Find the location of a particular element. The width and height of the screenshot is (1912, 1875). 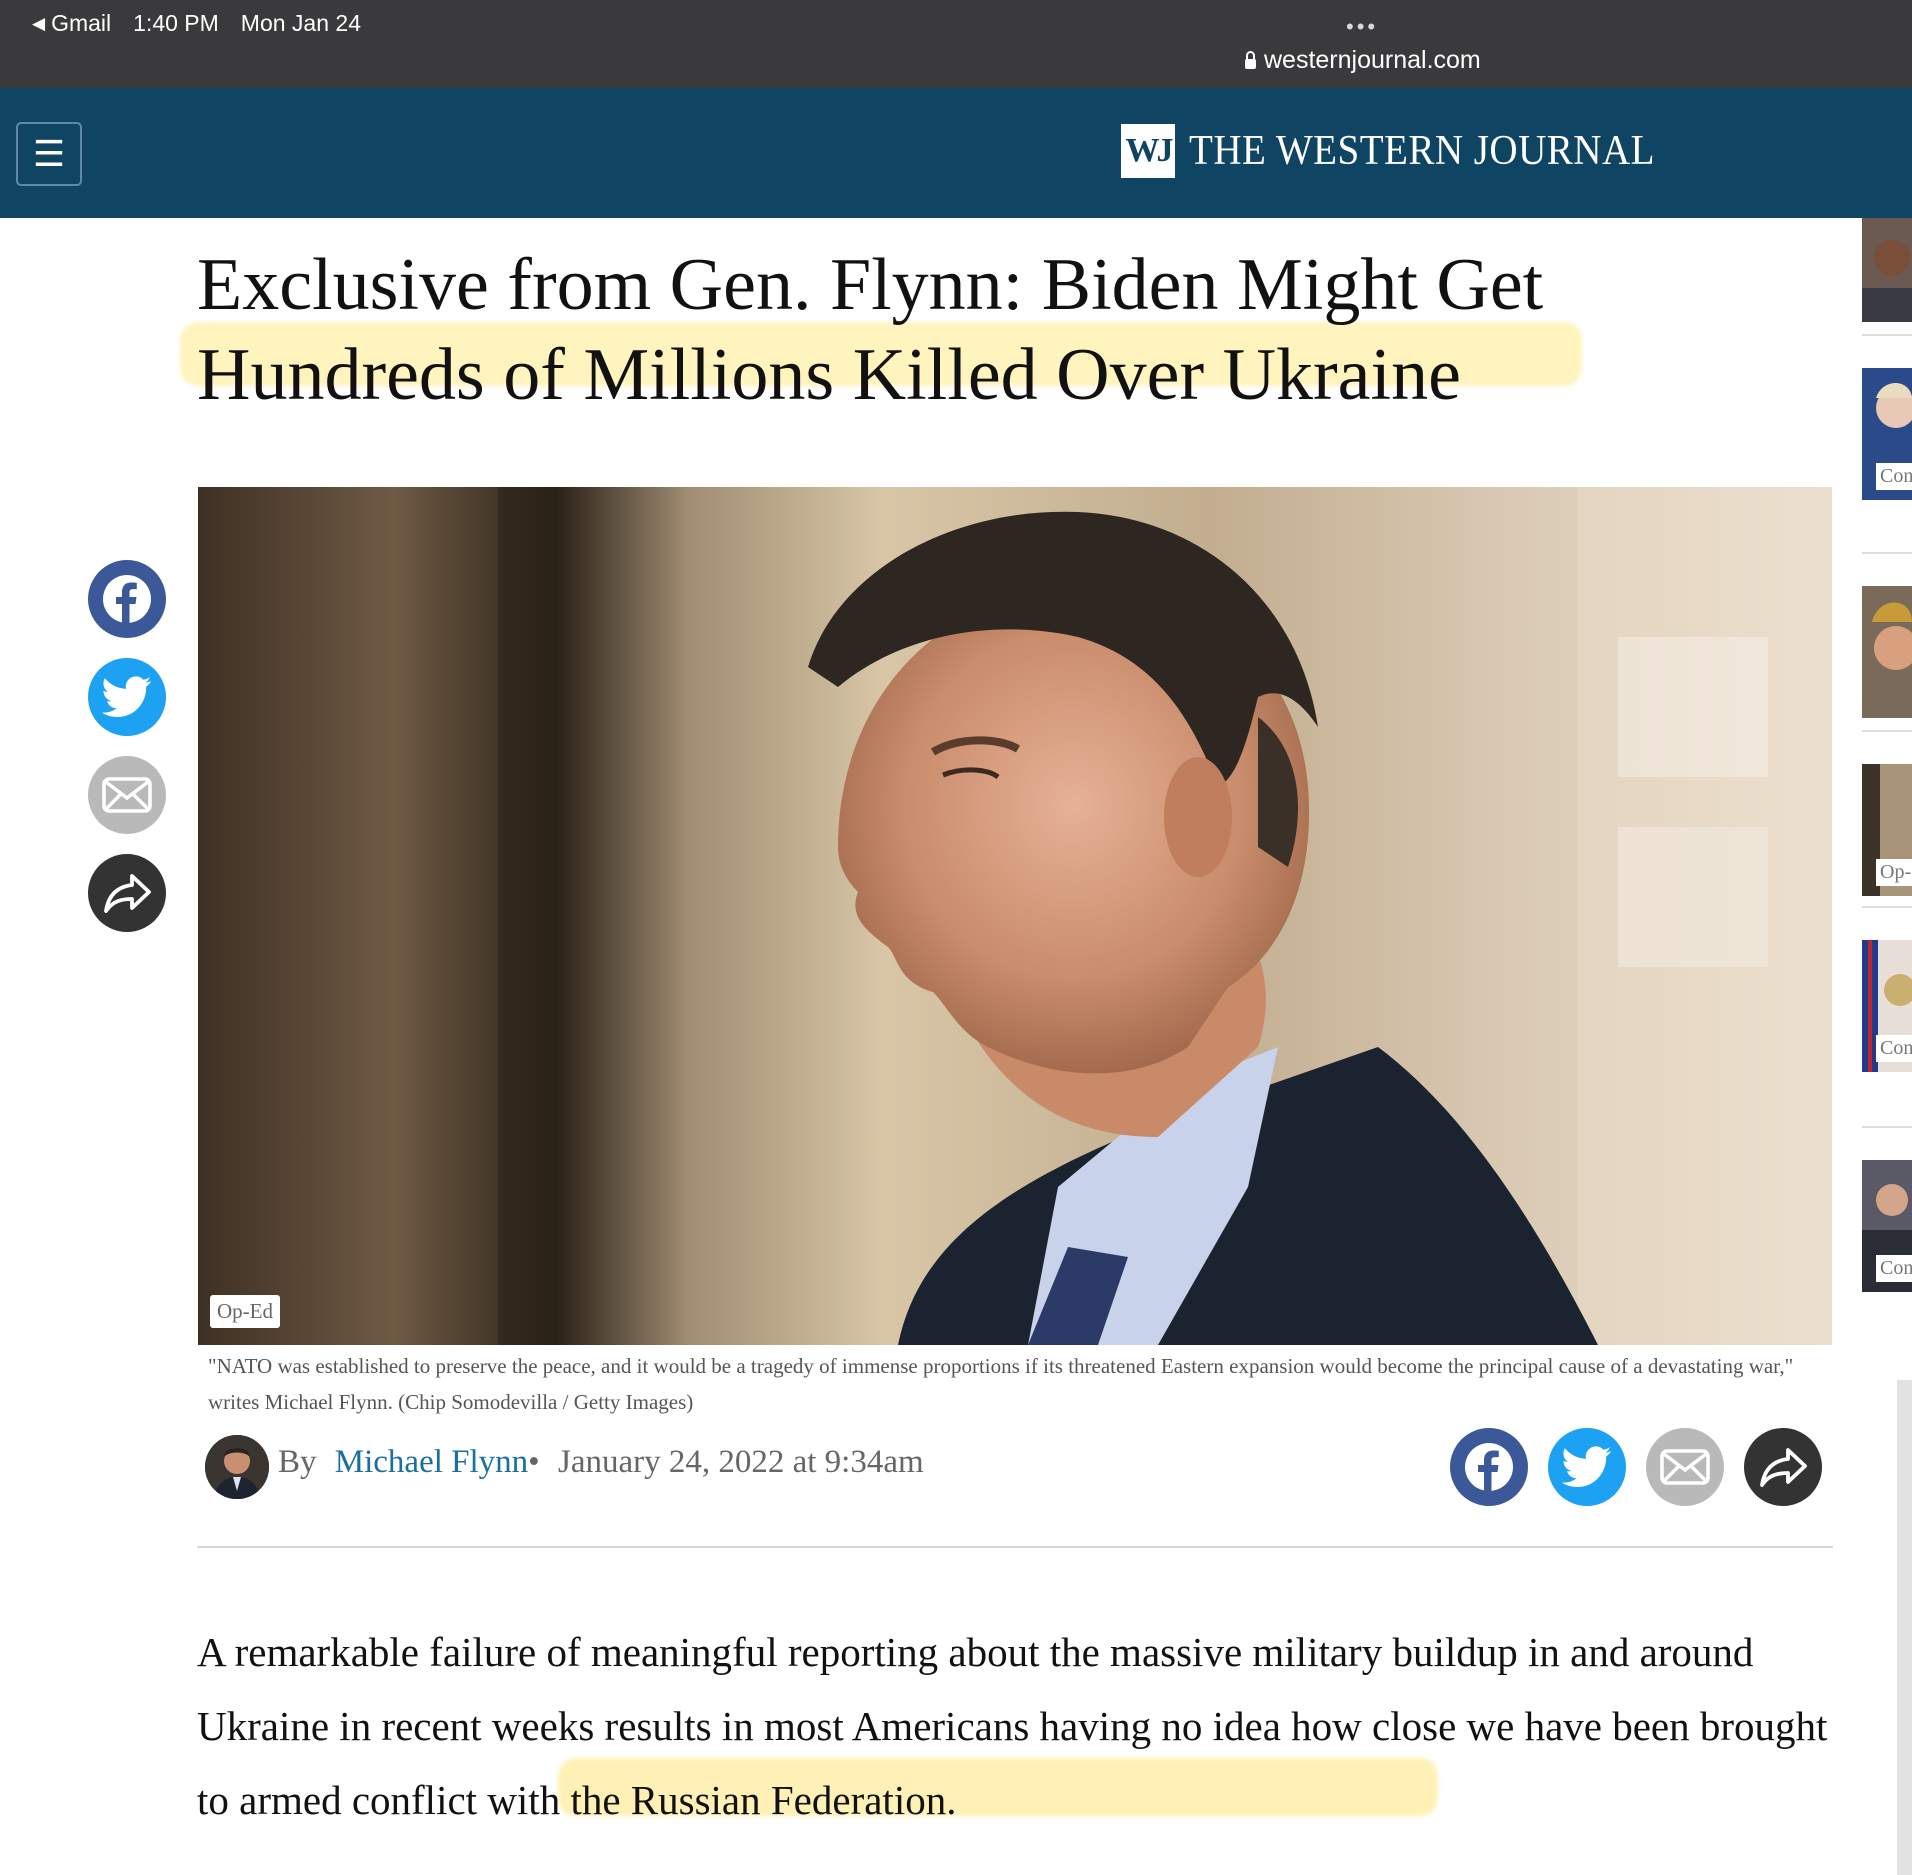

sidebar-ad-edge is located at coordinates (1904, 1627).